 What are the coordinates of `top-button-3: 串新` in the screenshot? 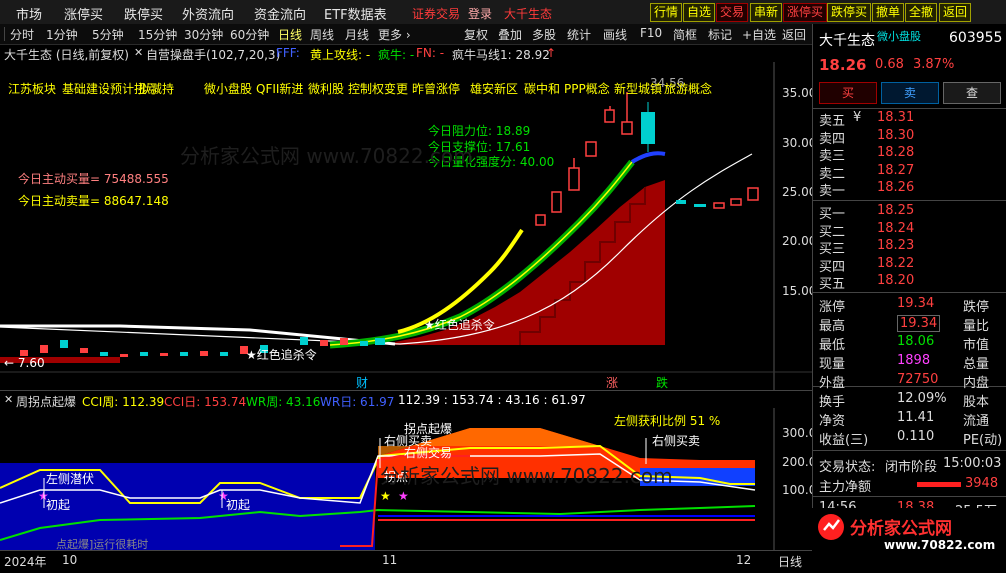 It's located at (766, 12).